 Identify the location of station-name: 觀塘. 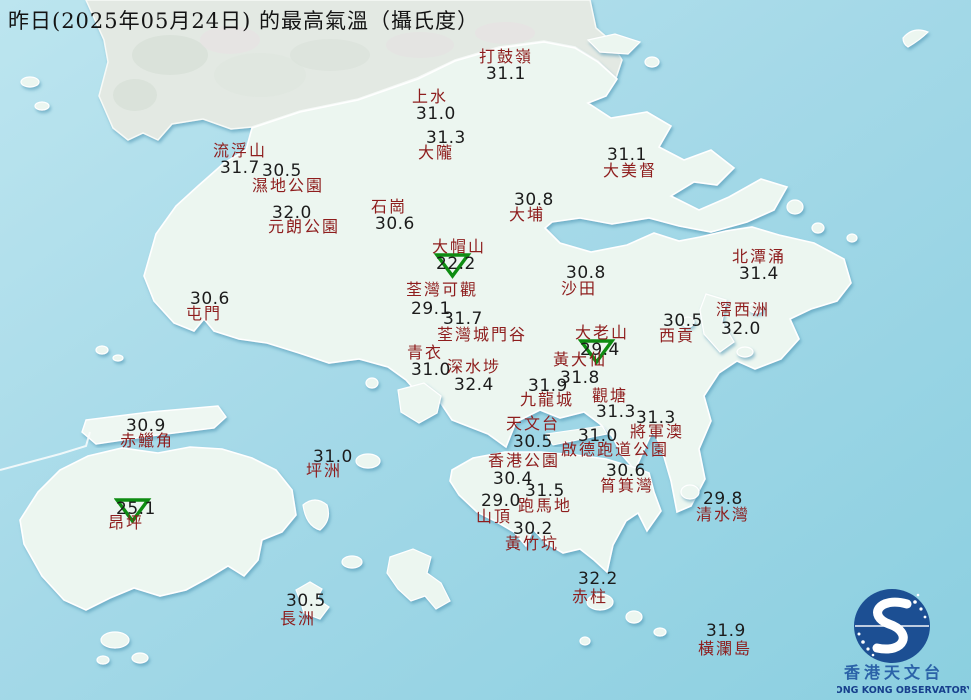
(610, 395).